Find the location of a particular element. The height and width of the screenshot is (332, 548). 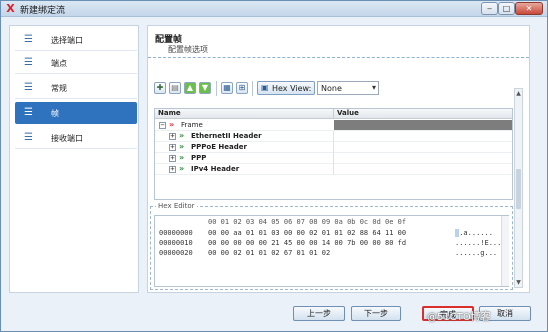

add-header-icon: ✚ is located at coordinates (160, 88).